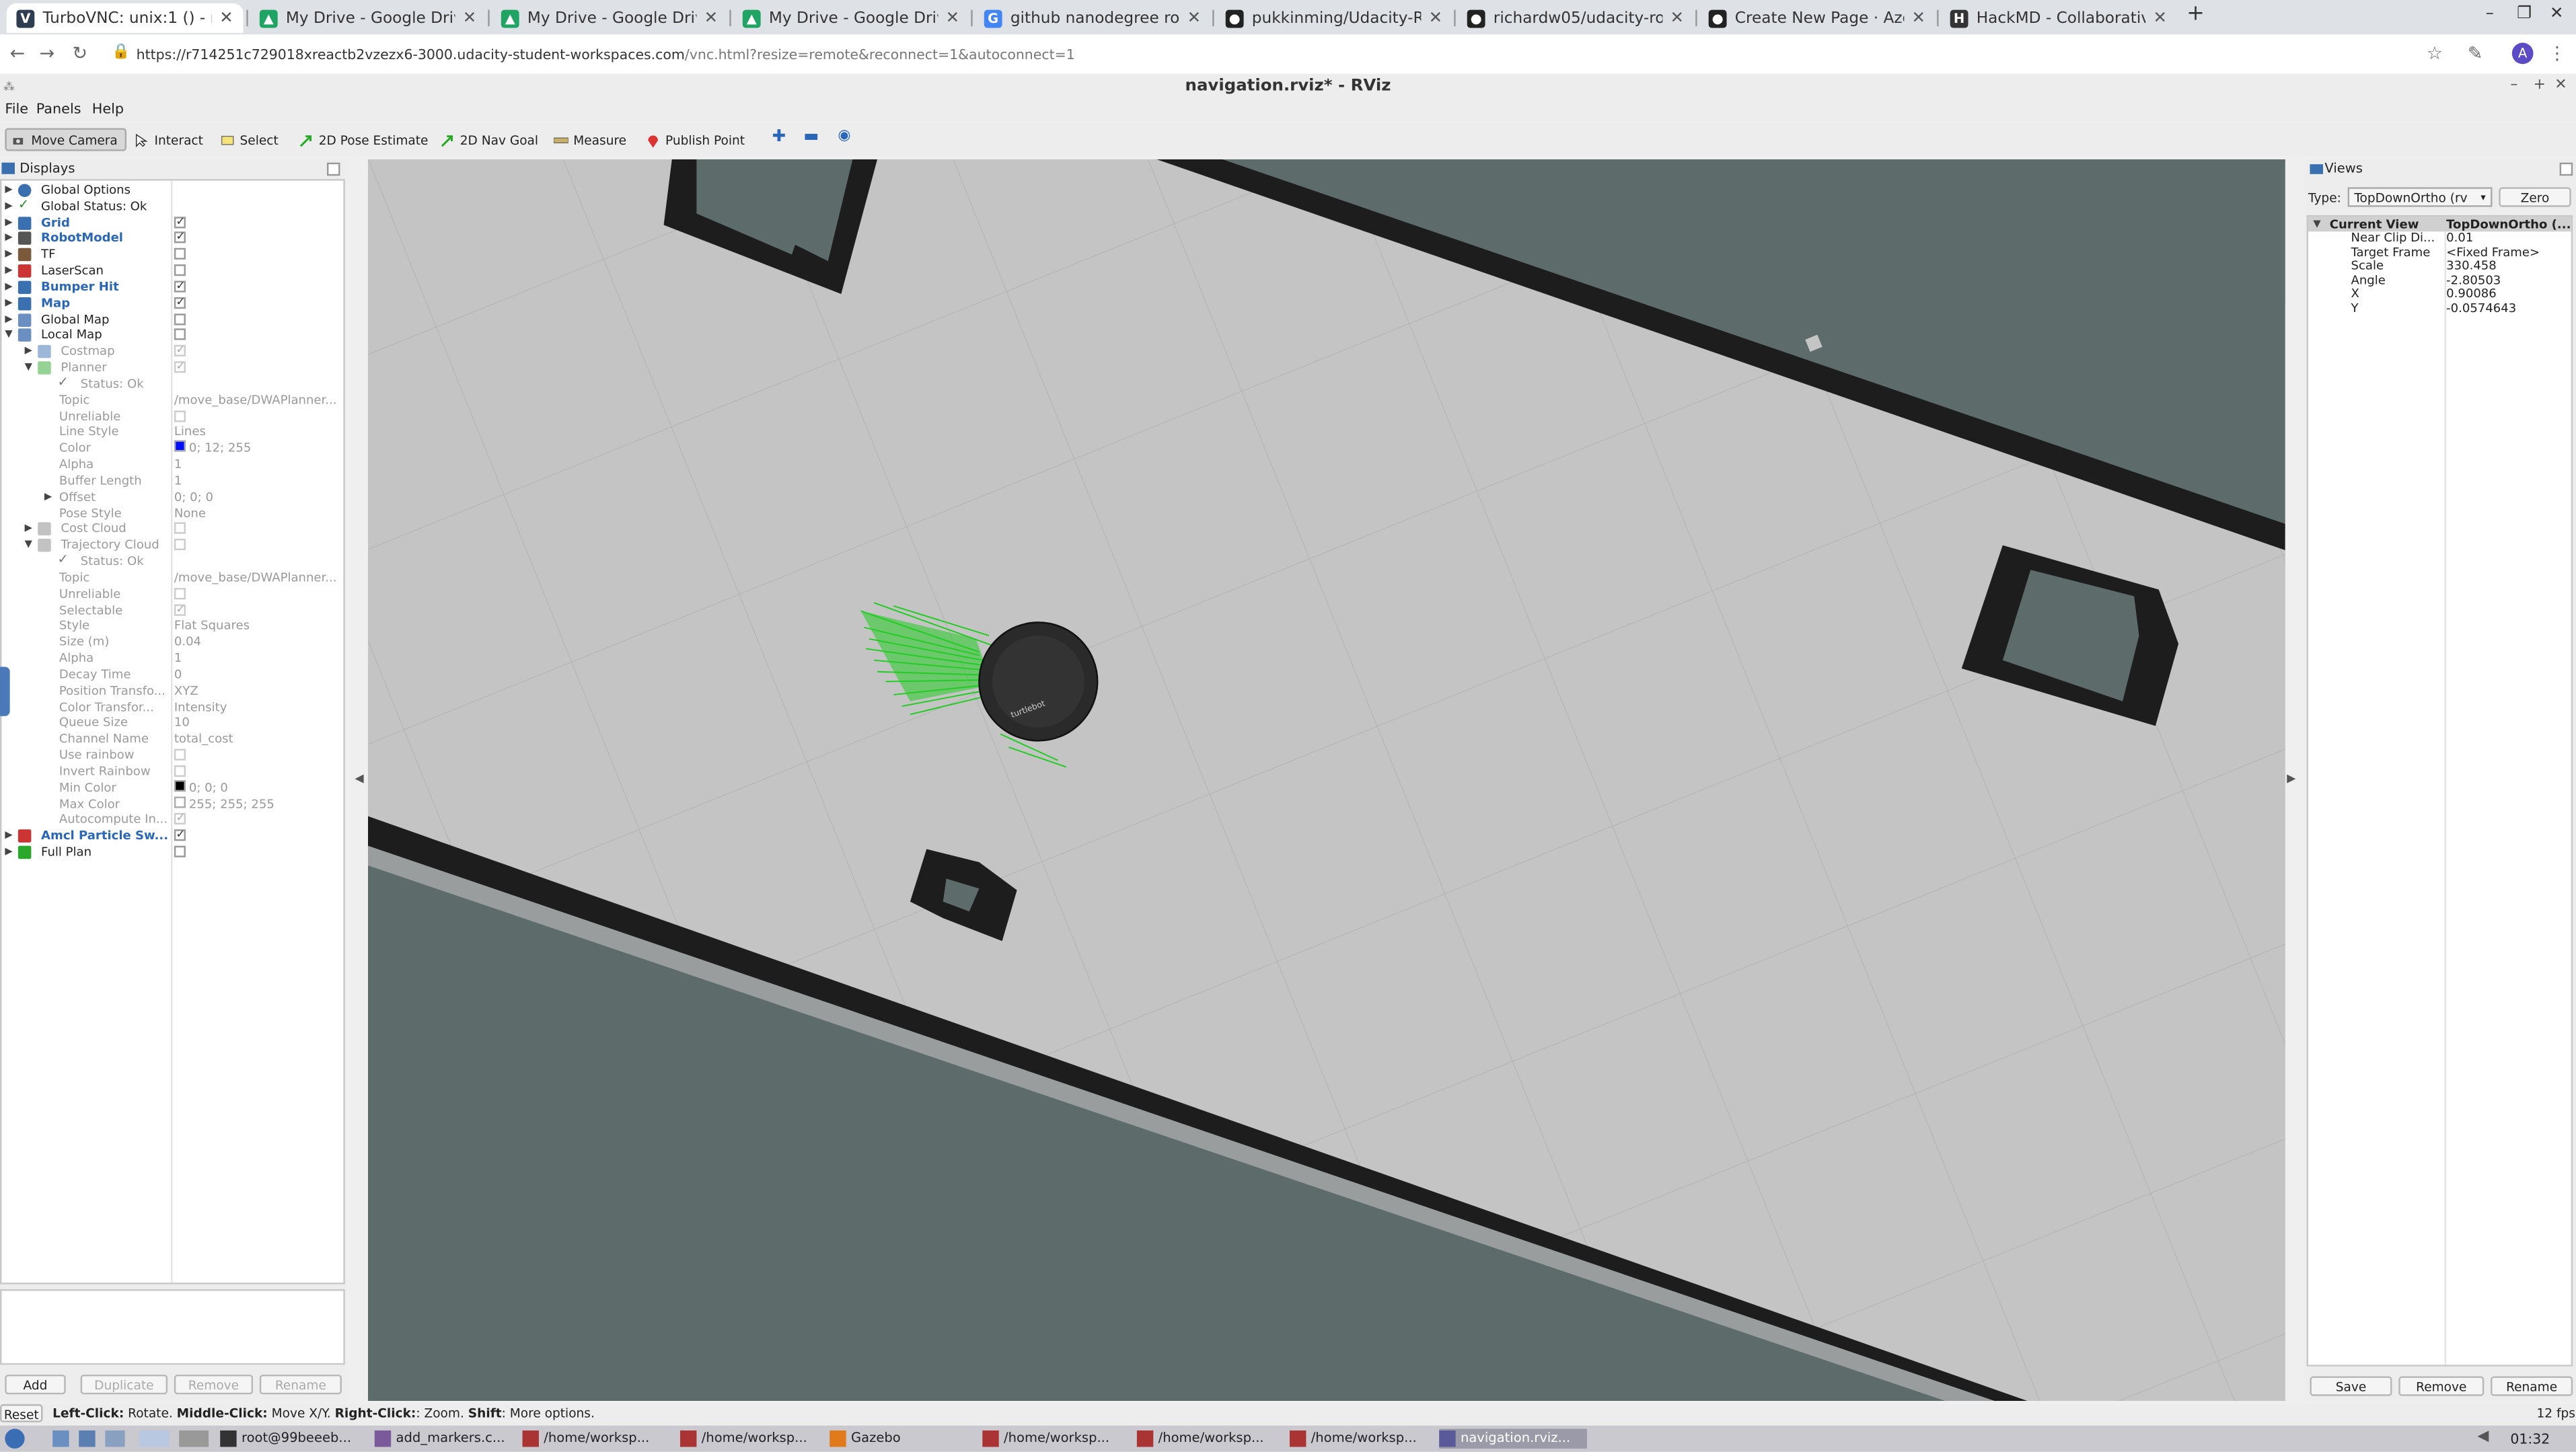 The width and height of the screenshot is (2576, 1452). Describe the element at coordinates (2439, 308) in the screenshot. I see `view-property-row: Y -0.0574643` at that location.